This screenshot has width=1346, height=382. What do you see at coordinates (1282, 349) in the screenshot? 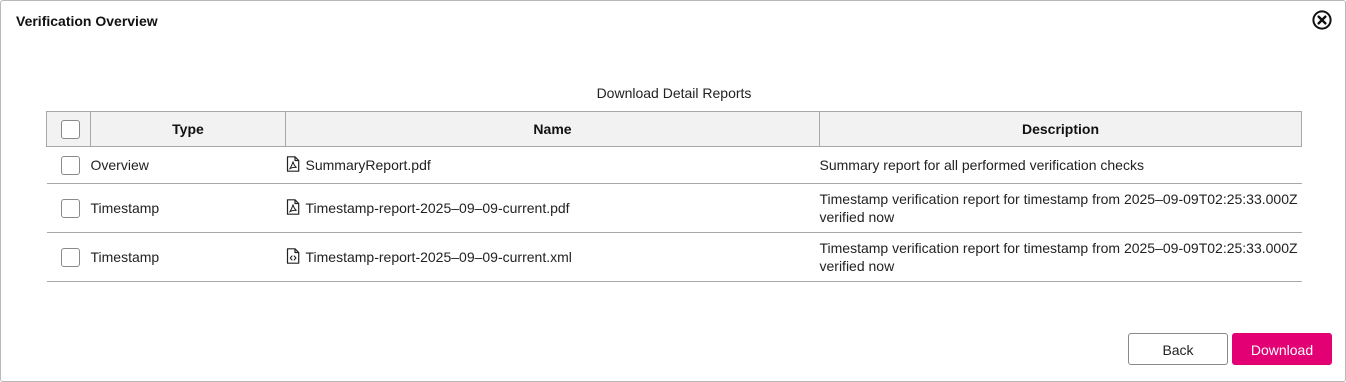
I see `download-button: Download` at bounding box center [1282, 349].